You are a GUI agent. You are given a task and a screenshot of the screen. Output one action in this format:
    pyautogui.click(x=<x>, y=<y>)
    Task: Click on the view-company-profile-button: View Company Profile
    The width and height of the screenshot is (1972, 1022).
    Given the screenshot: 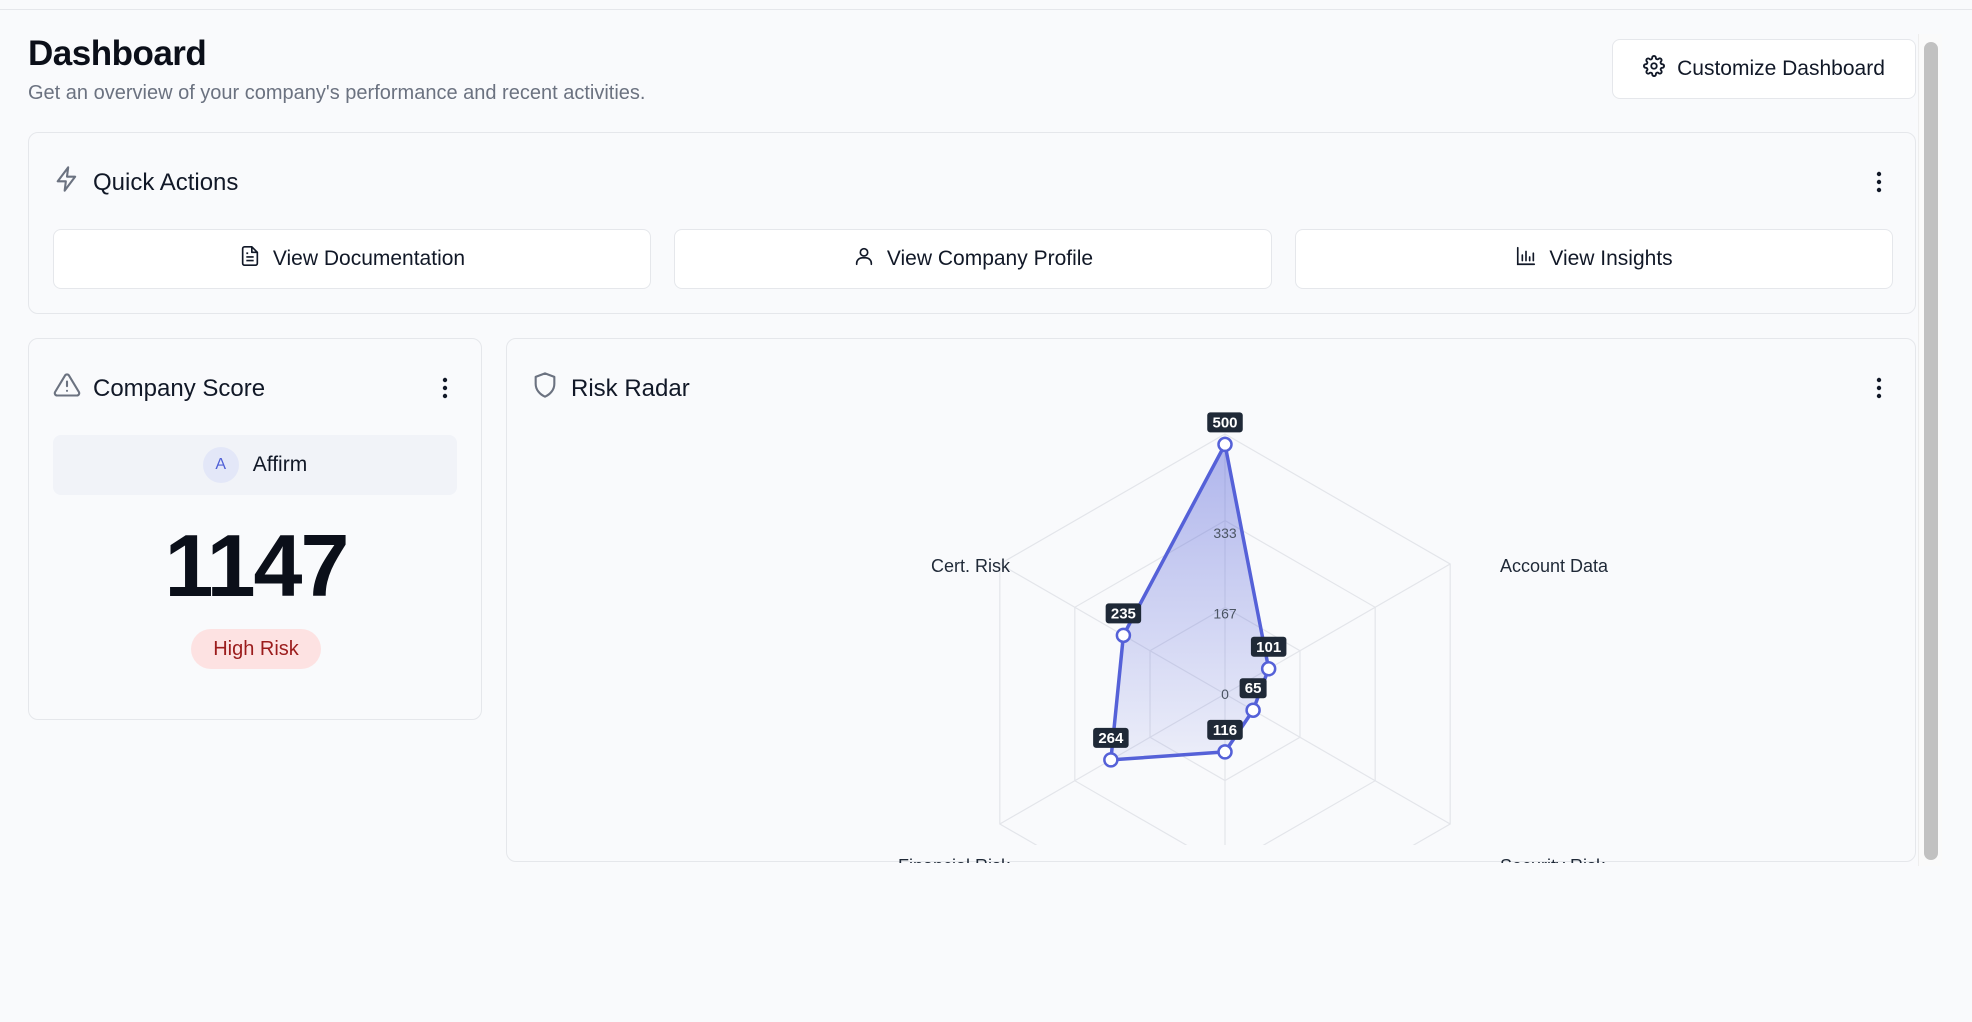 What is the action you would take?
    pyautogui.click(x=973, y=259)
    